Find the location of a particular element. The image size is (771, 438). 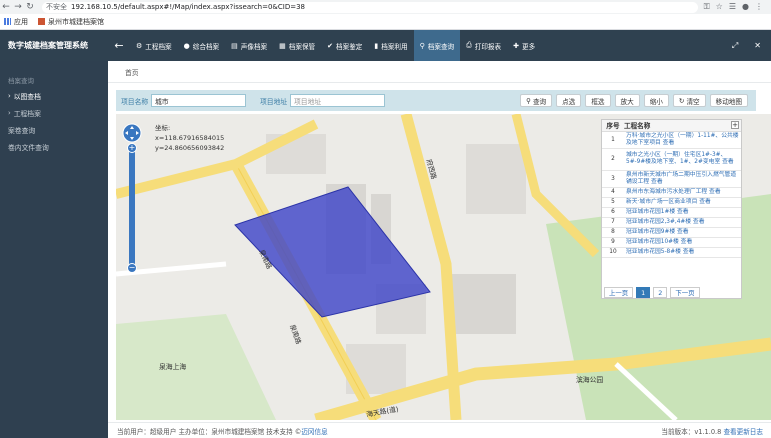

next-page-button: 下一页 is located at coordinates (685, 292).